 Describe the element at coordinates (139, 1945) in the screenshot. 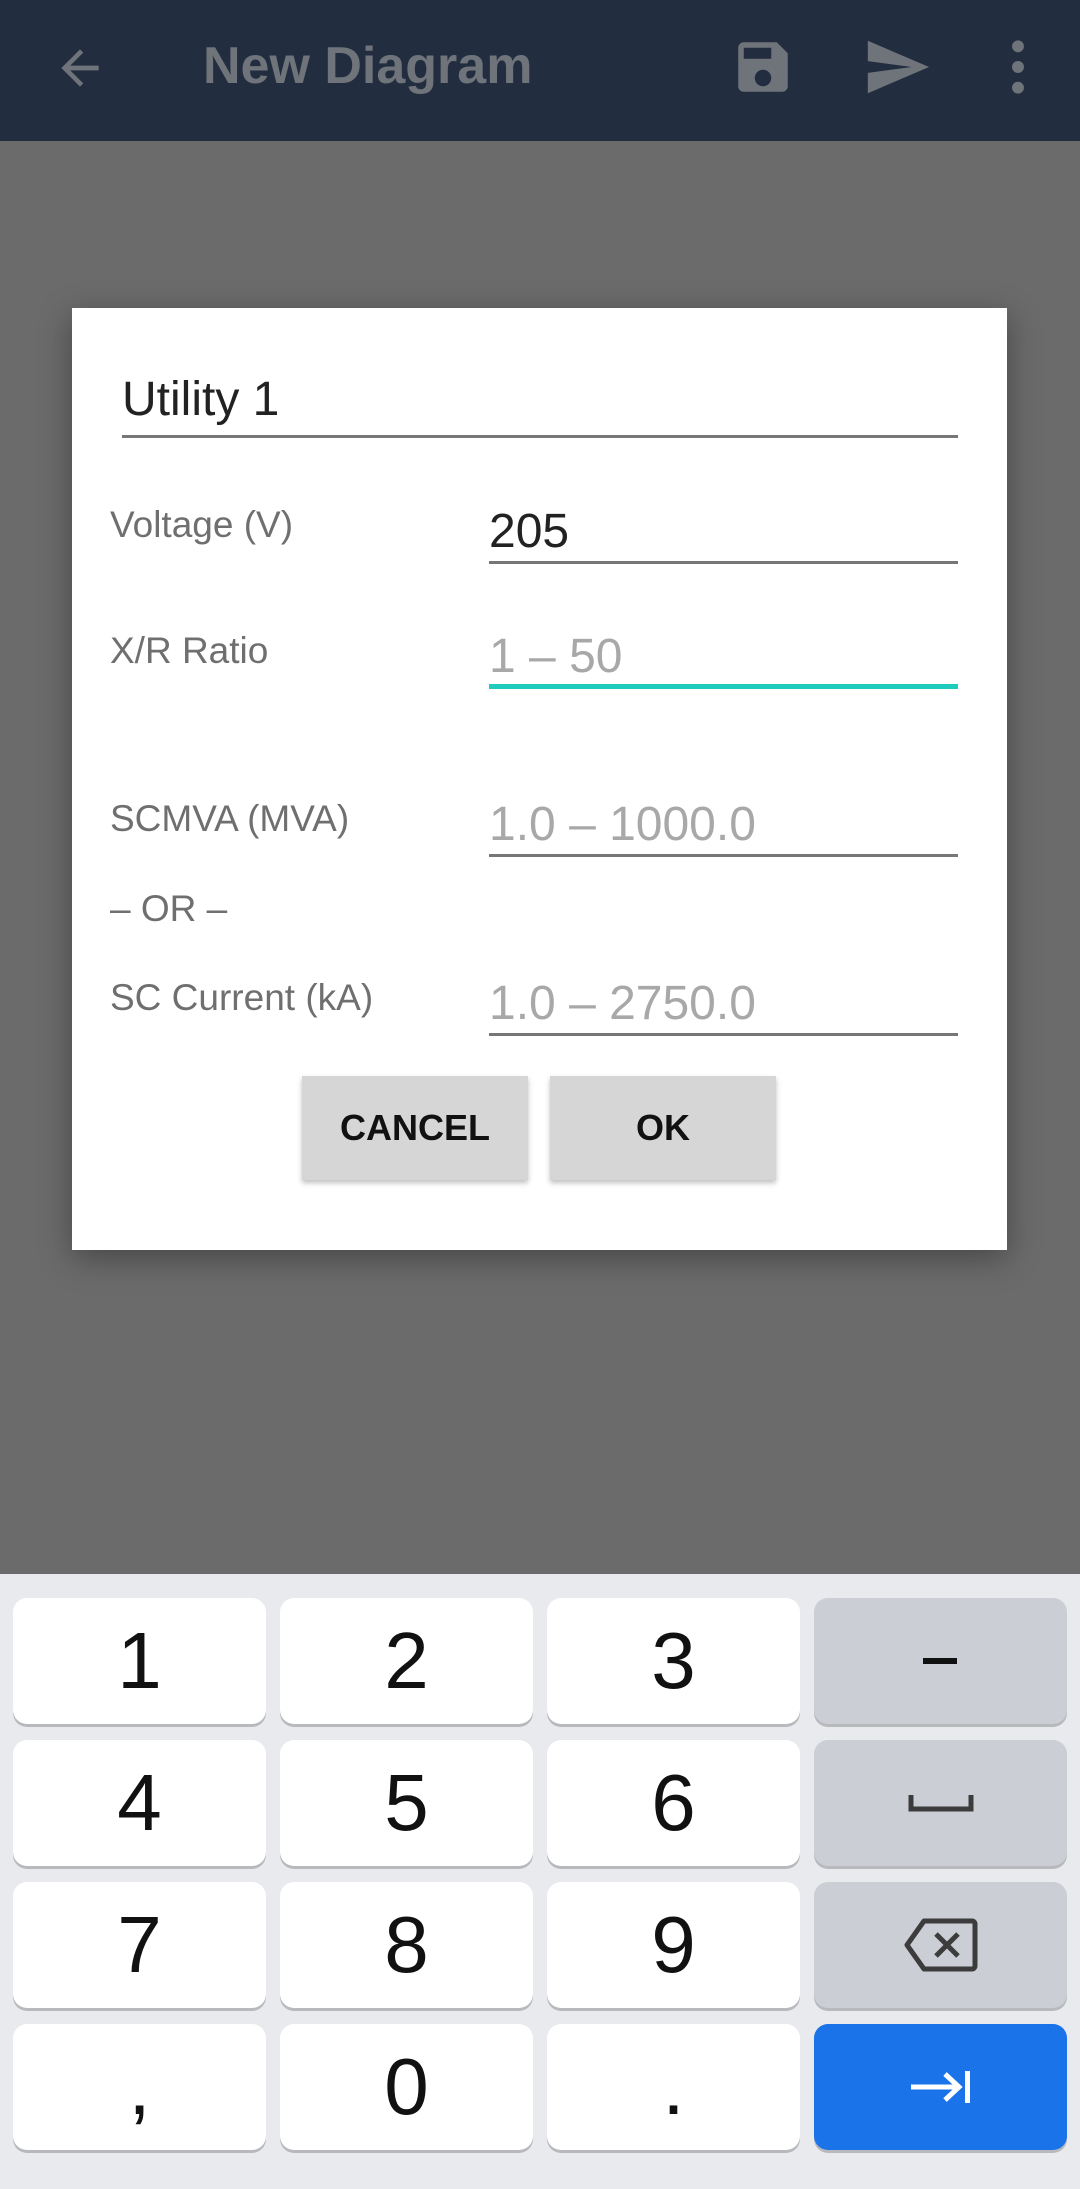

I see `key-7: 7` at that location.